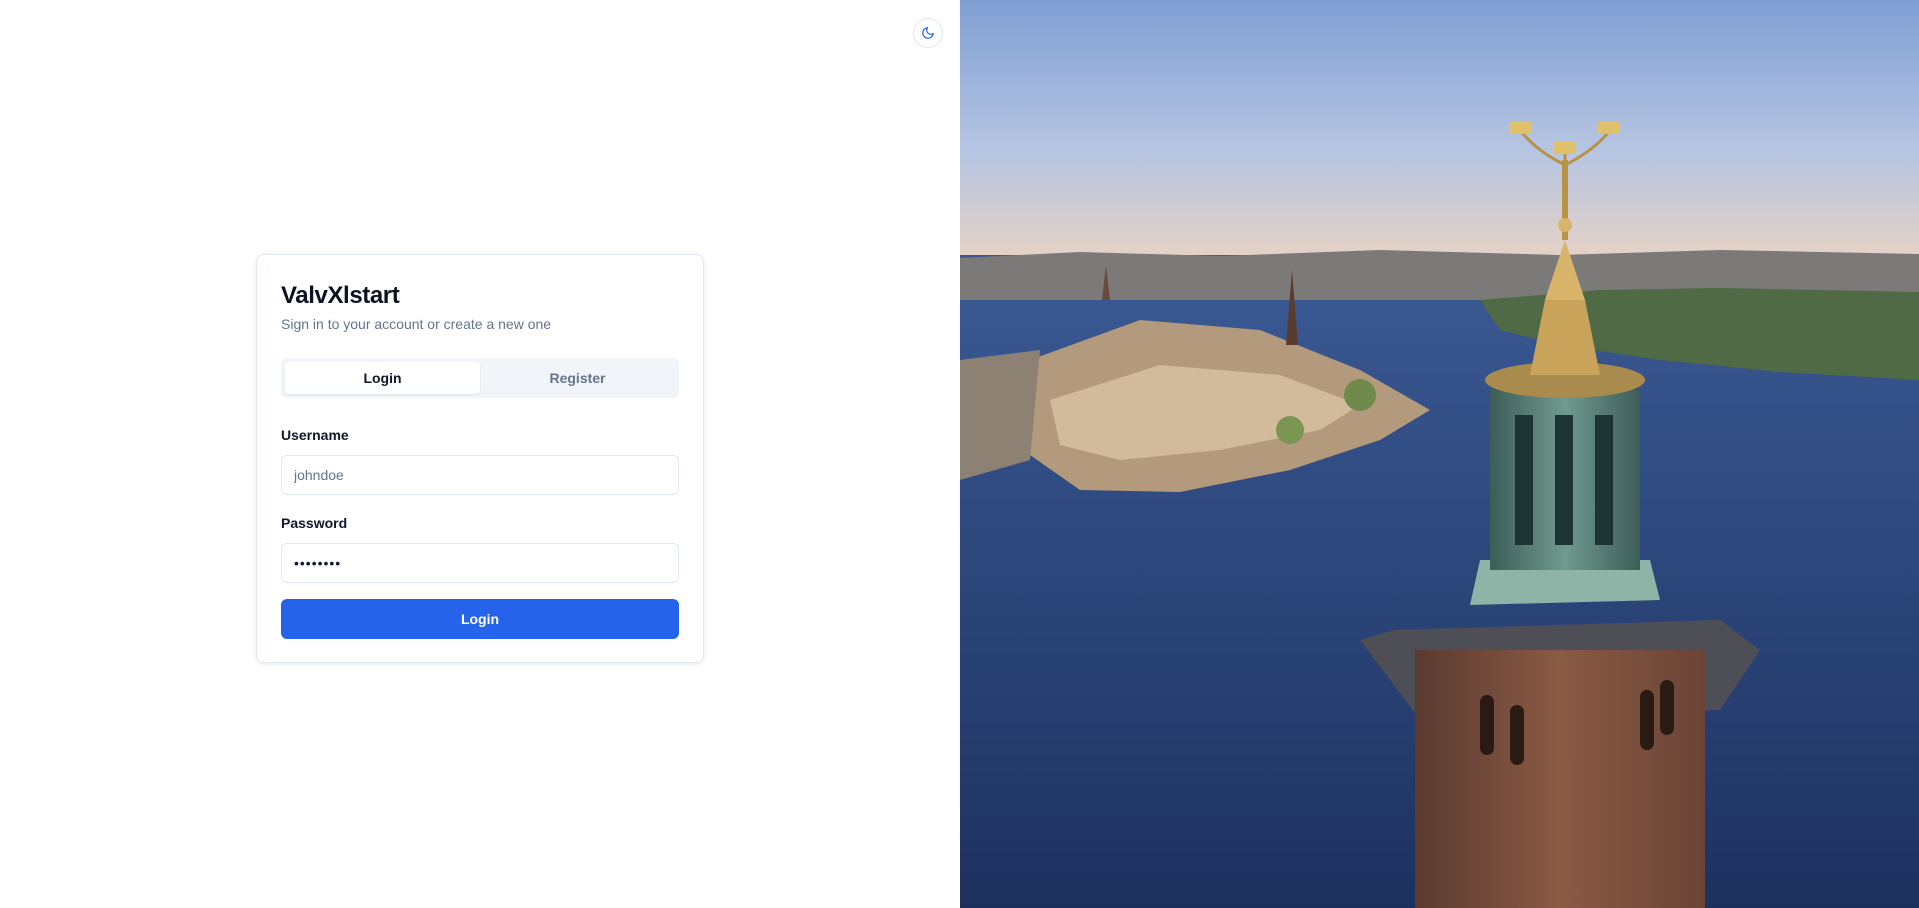  What do you see at coordinates (480, 619) in the screenshot?
I see `login-submit-button: Login` at bounding box center [480, 619].